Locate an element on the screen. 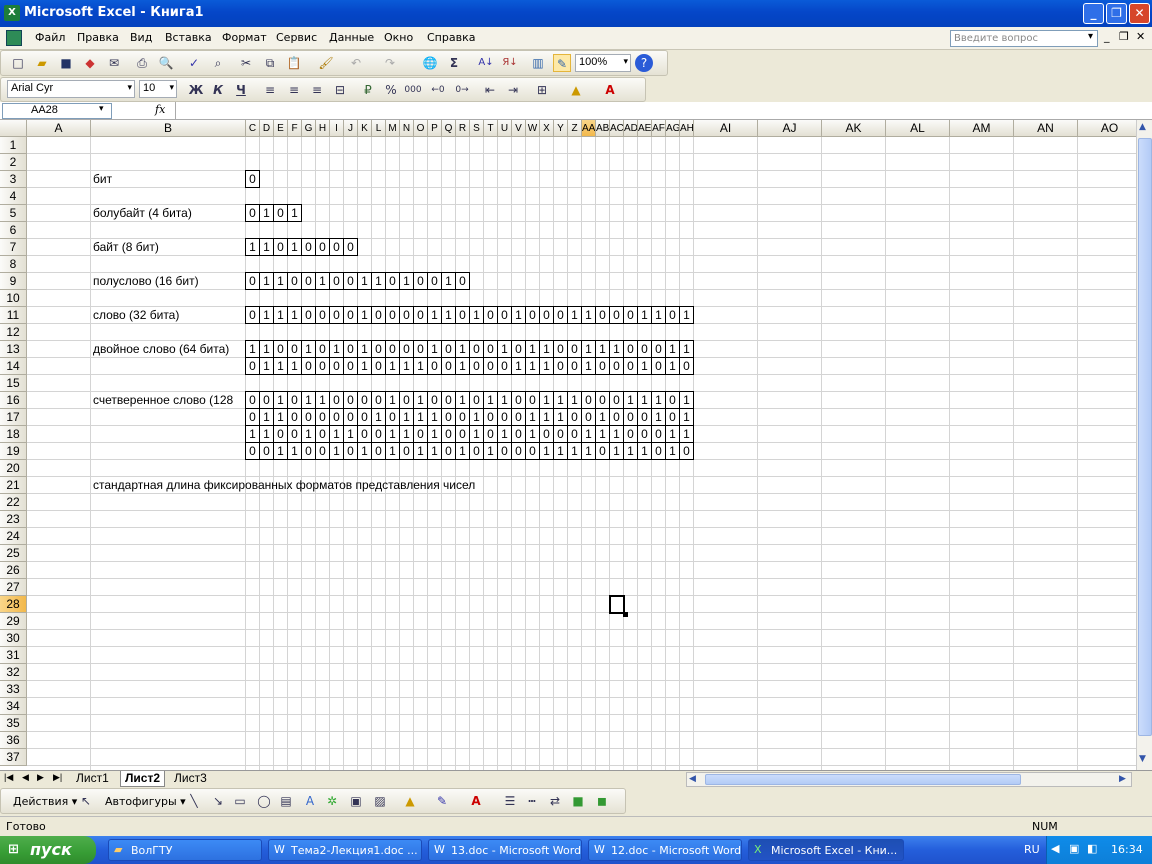 This screenshot has width=1152, height=864. menu-window: Окно is located at coordinates (398, 37).